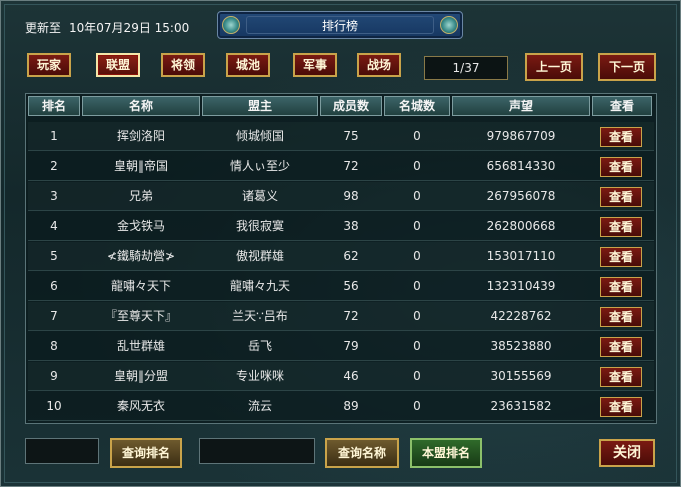 This screenshot has height=487, width=681. Describe the element at coordinates (54, 316) in the screenshot. I see `cell-rank: 7` at that location.